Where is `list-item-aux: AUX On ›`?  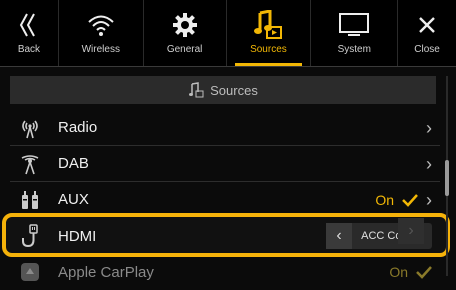 list-item-aux: AUX On › is located at coordinates (225, 200).